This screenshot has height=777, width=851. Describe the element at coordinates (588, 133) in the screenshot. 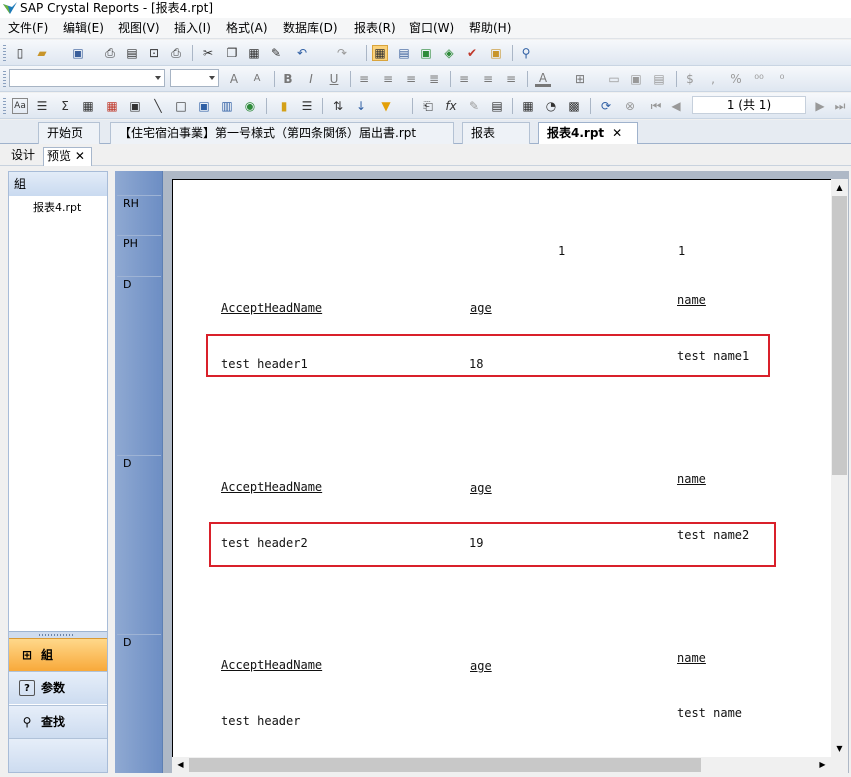

I see `tab-report4: 报表4.rpt ✕` at that location.